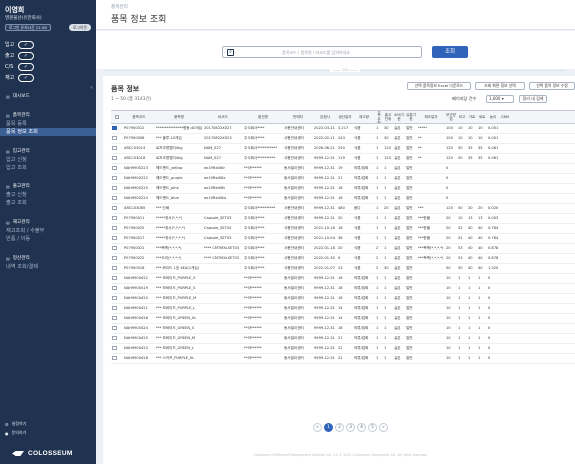 Image resolution: width=575 pixels, height=464 pixels. What do you see at coordinates (48, 97) in the screenshot?
I see `nav-group-head: ▤ 대시보드` at bounding box center [48, 97].